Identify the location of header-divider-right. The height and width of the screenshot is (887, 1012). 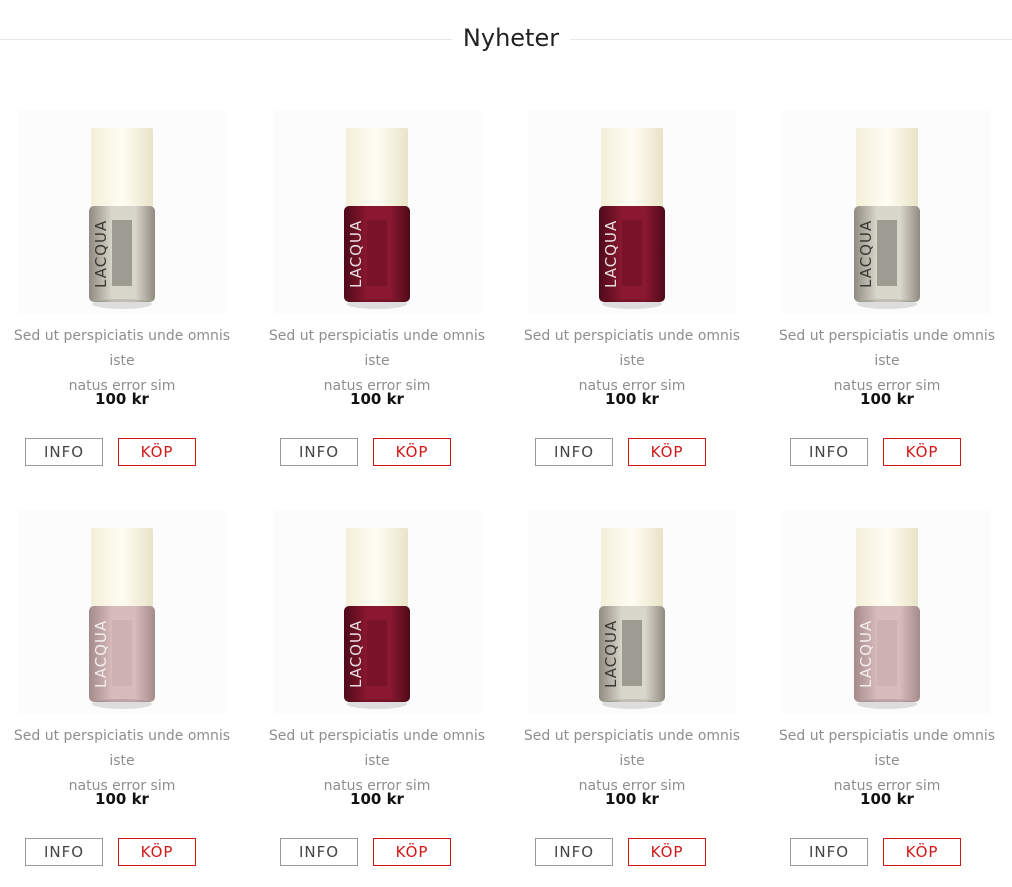
(791, 39).